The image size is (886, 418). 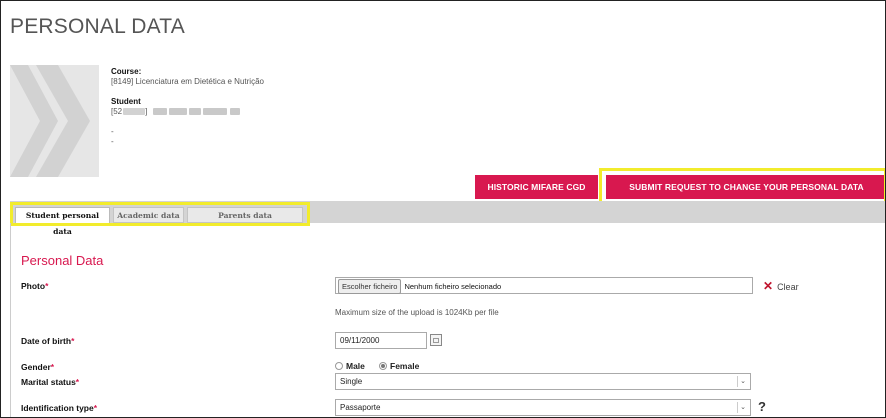 What do you see at coordinates (62, 260) in the screenshot?
I see `section-title: Personal Data` at bounding box center [62, 260].